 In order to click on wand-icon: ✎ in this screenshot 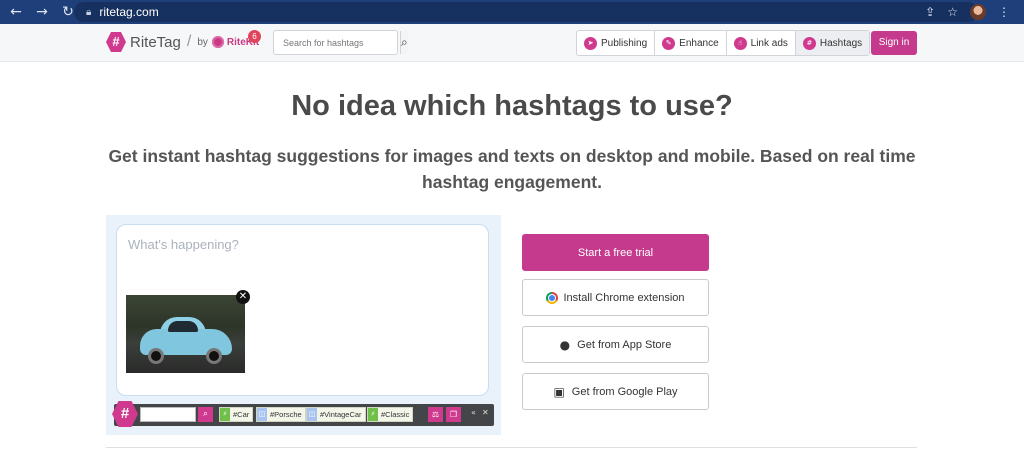, I will do `click(669, 43)`.